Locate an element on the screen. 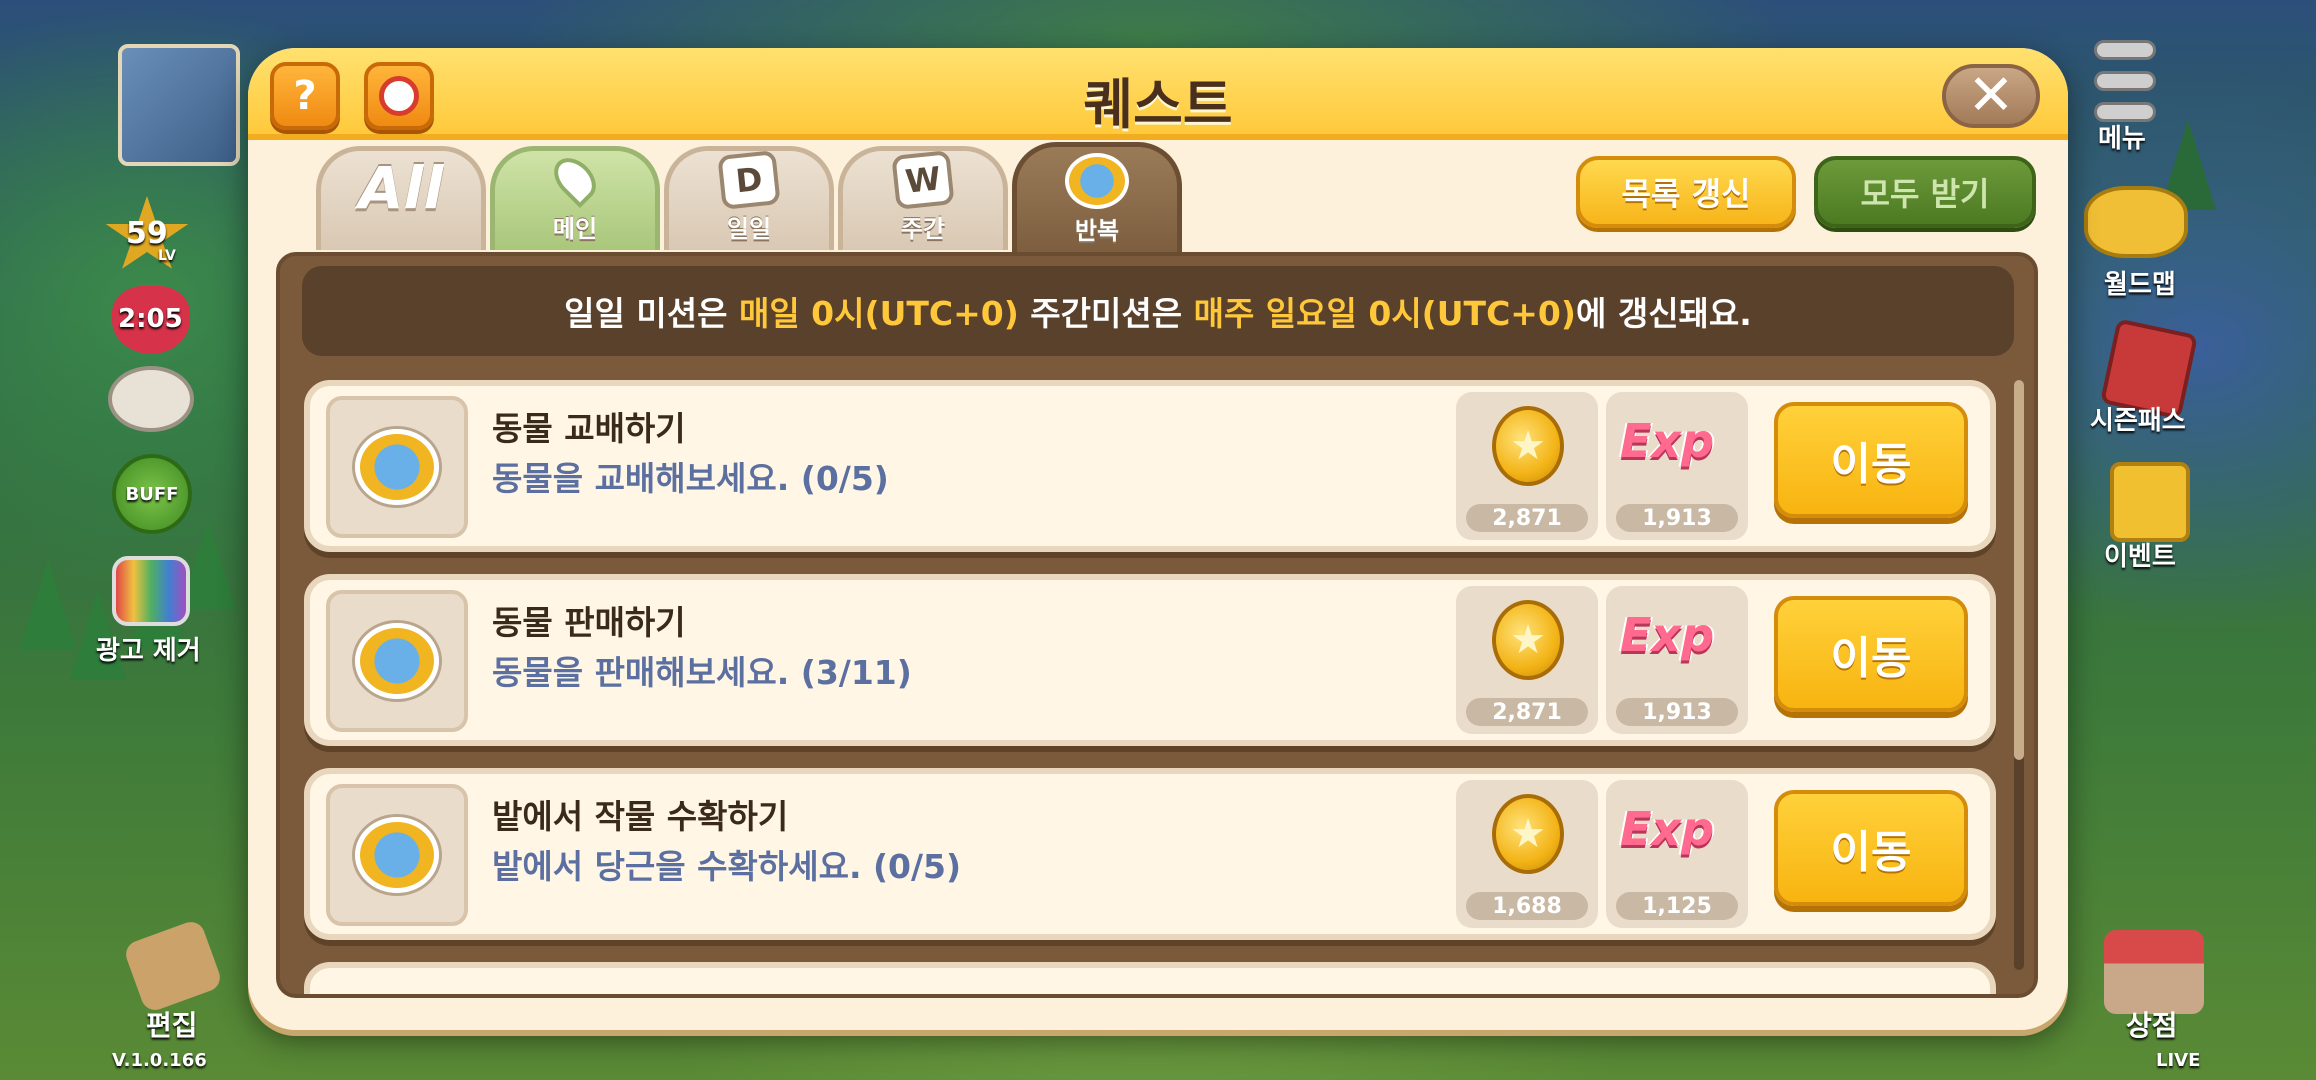  tab-all-glyph: All is located at coordinates (401, 188).